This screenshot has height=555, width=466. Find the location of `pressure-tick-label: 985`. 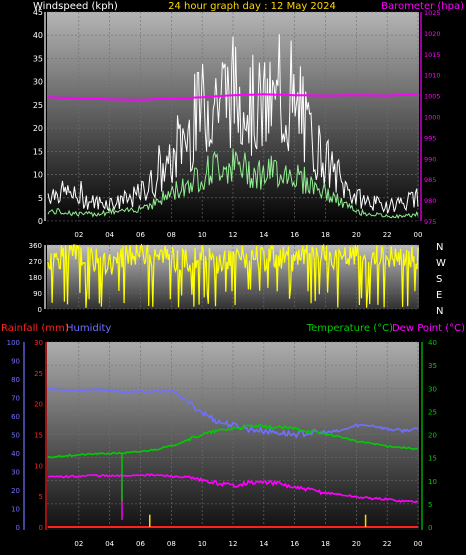

pressure-tick-label: 985 is located at coordinates (430, 180).